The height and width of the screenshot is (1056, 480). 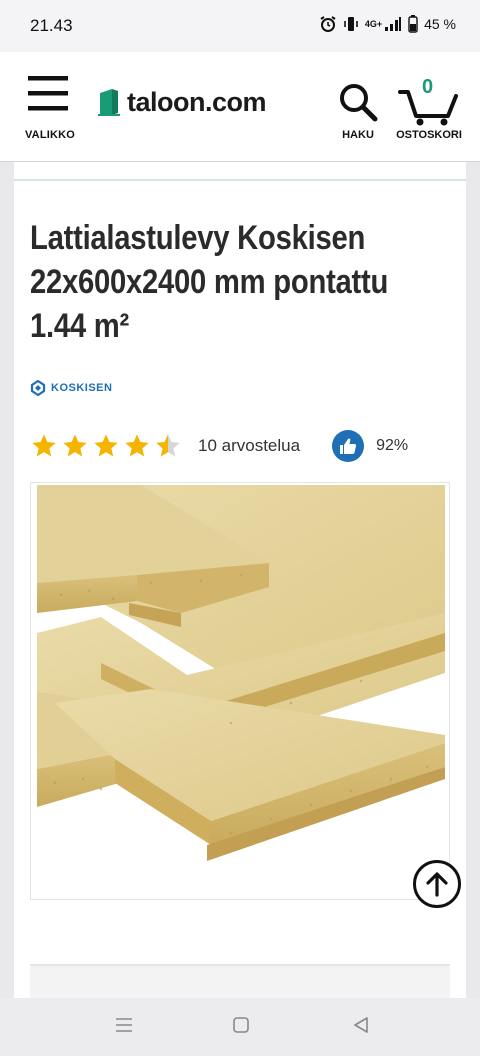 What do you see at coordinates (348, 446) in the screenshot?
I see `thumbs-up-icon` at bounding box center [348, 446].